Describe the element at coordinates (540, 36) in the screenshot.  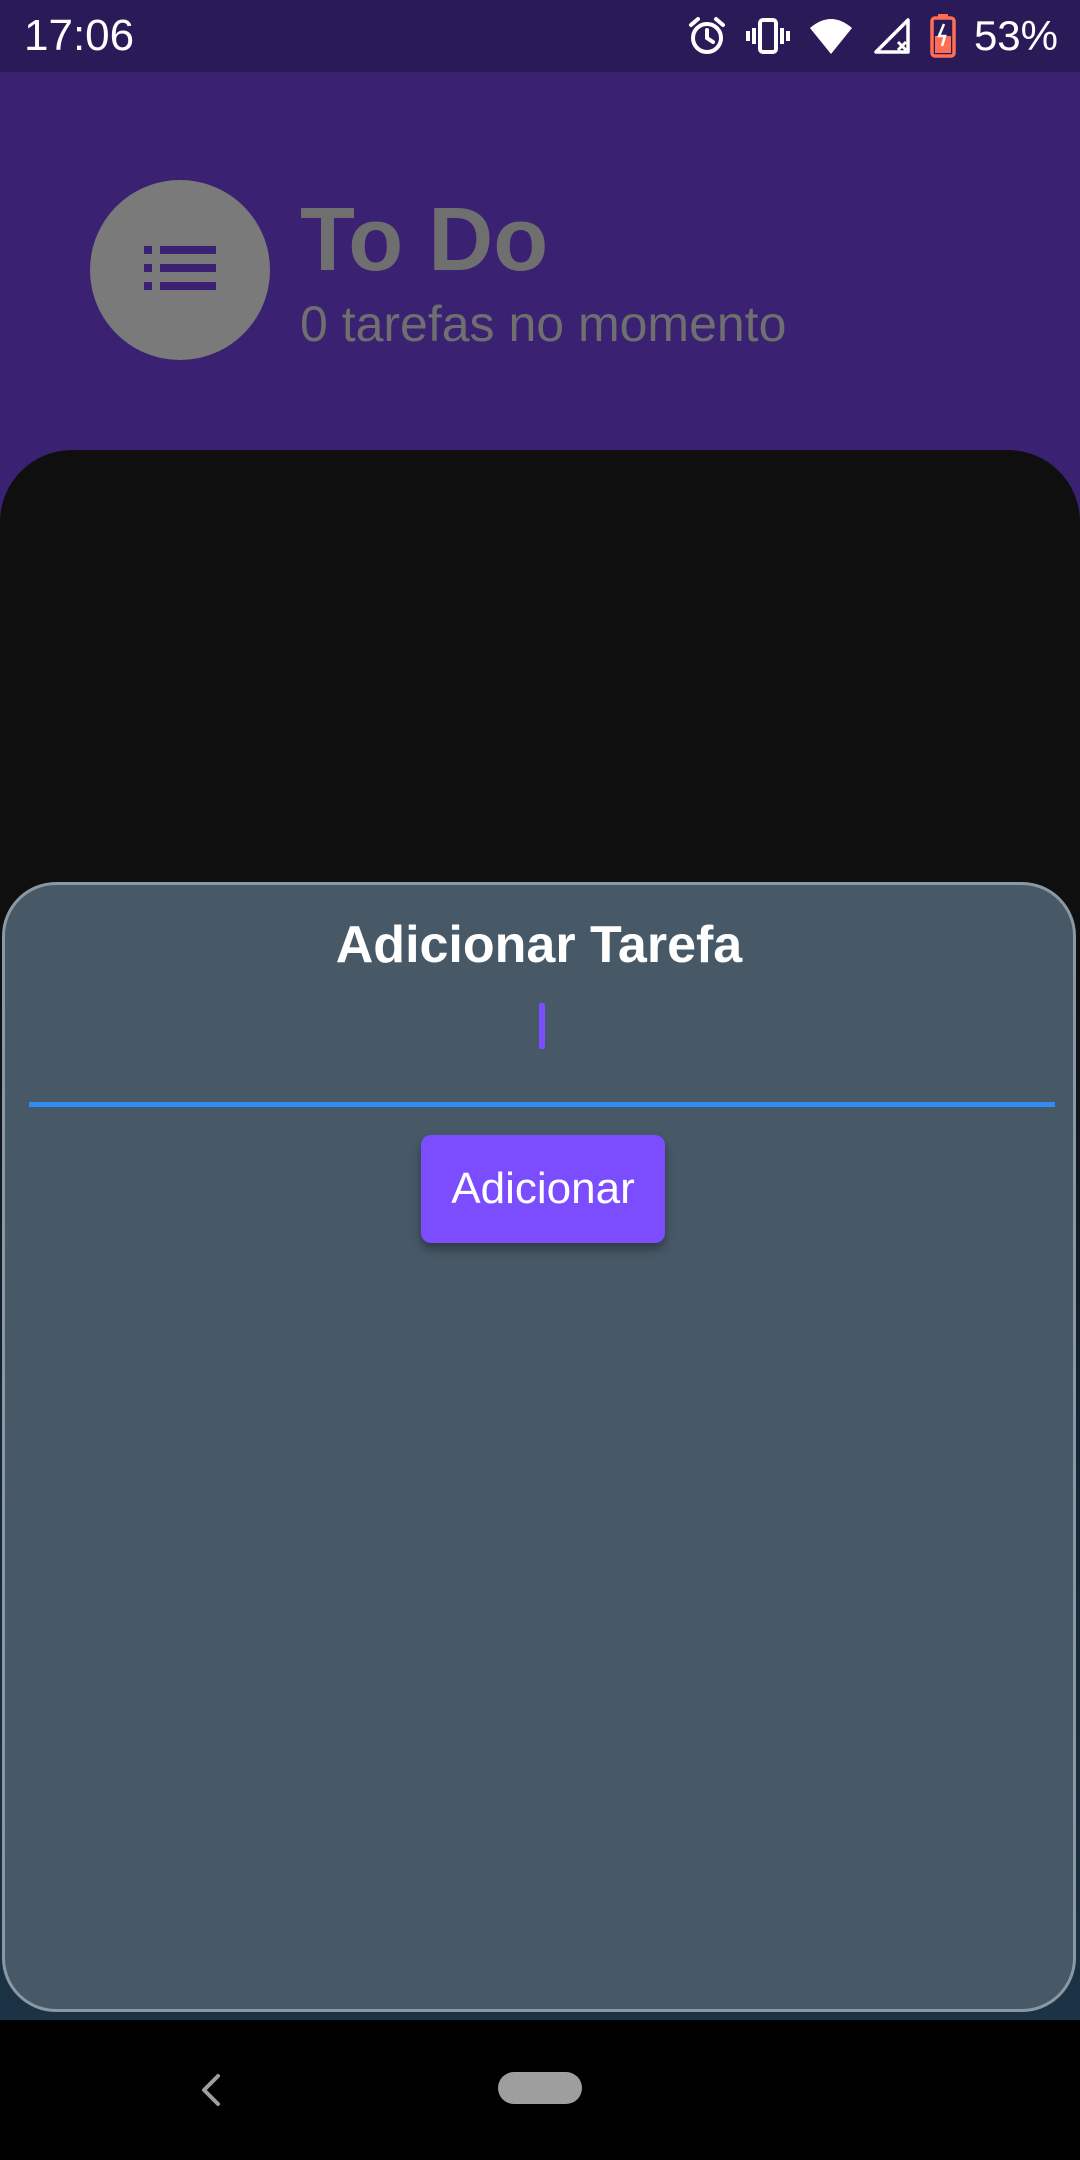
I see `status-bar: 17:06 53%` at that location.